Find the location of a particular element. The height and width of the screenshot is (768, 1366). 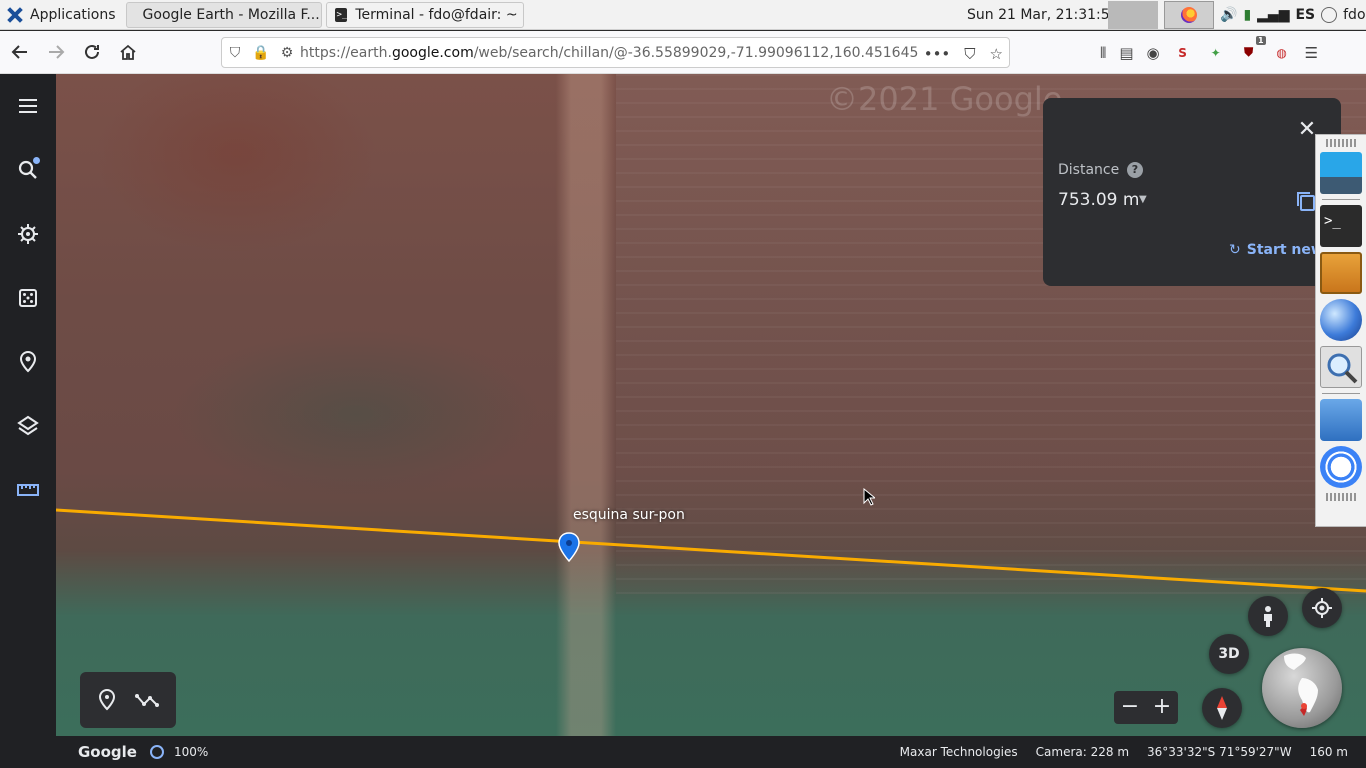

compass-button is located at coordinates (1222, 708).